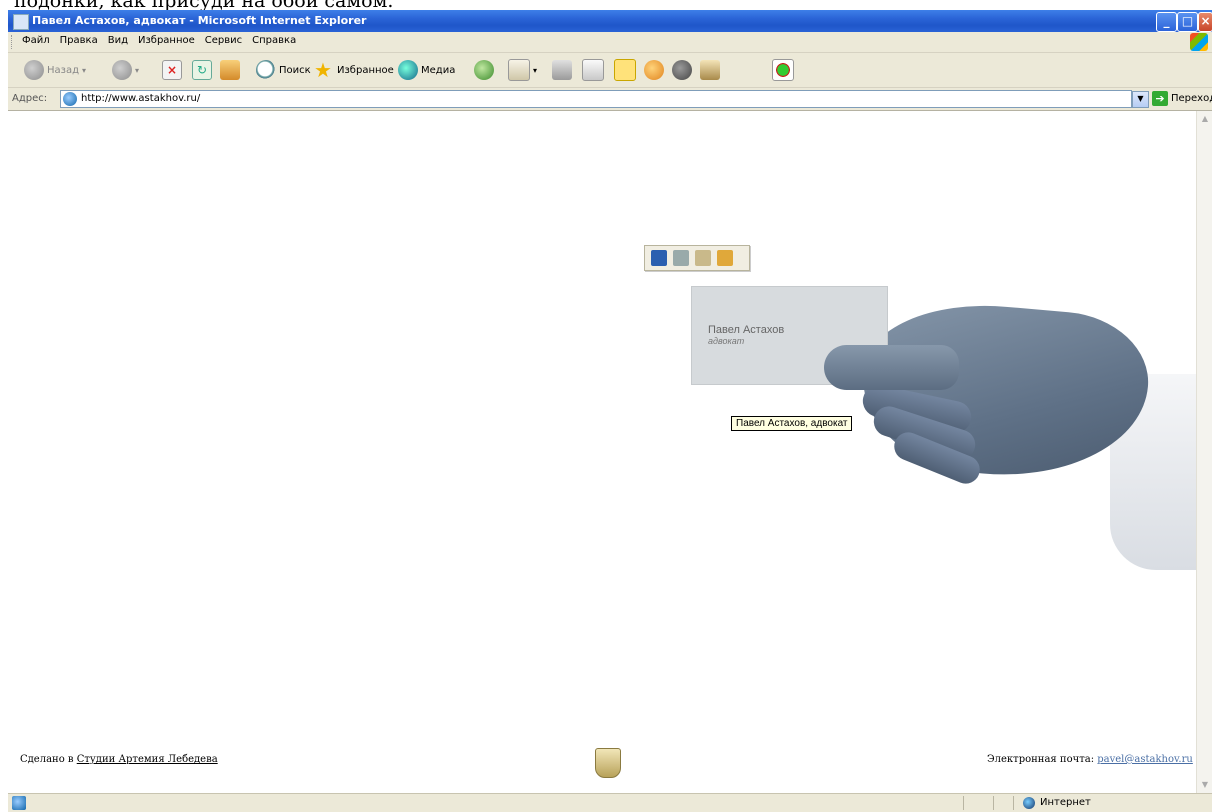 This screenshot has width=1212, height=812. What do you see at coordinates (230, 70) in the screenshot?
I see `home-icon` at bounding box center [230, 70].